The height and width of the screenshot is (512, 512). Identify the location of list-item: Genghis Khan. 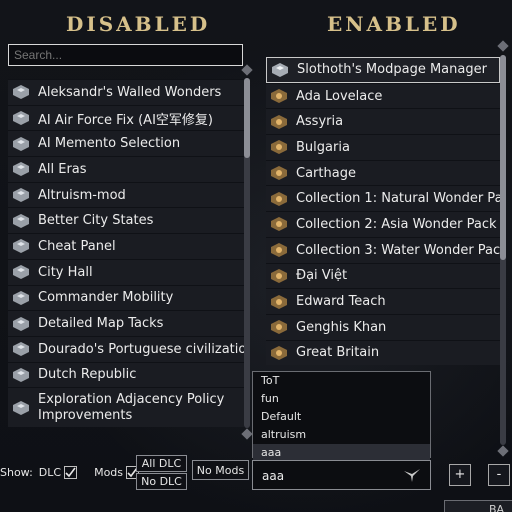
(383, 326).